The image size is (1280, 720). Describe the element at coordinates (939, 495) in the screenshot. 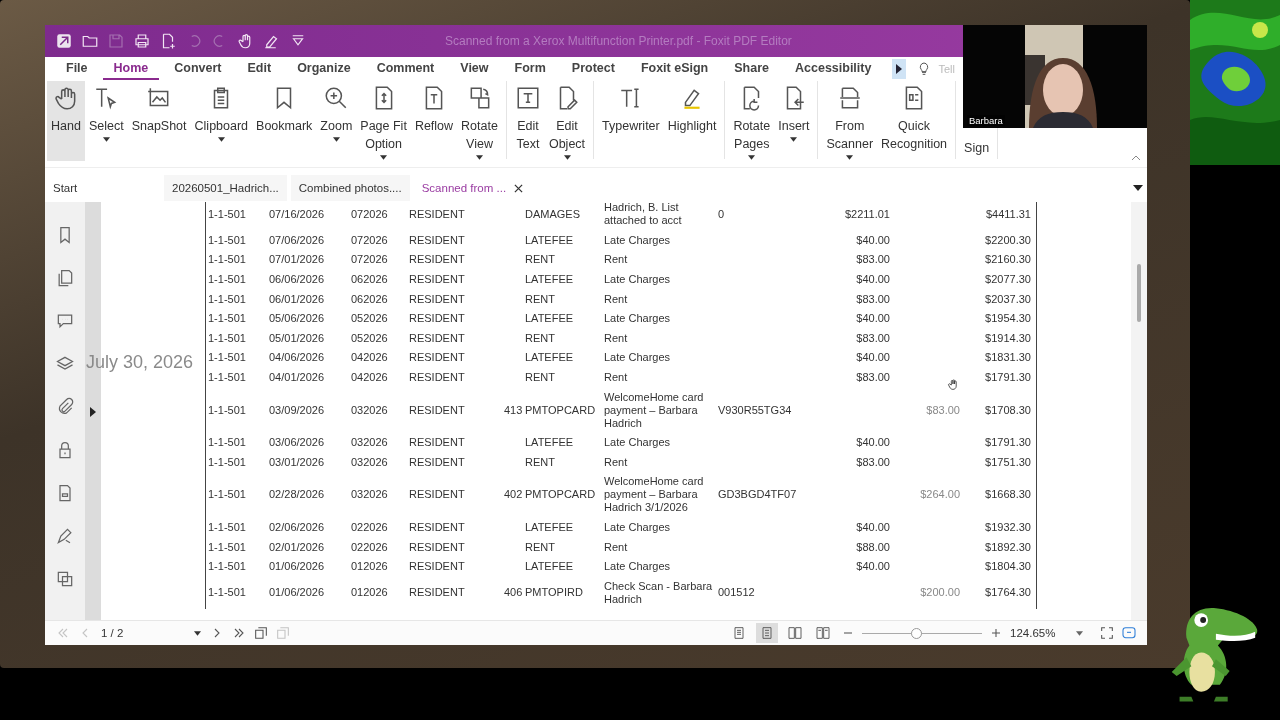

I see `table-cell-text: $264.00` at that location.